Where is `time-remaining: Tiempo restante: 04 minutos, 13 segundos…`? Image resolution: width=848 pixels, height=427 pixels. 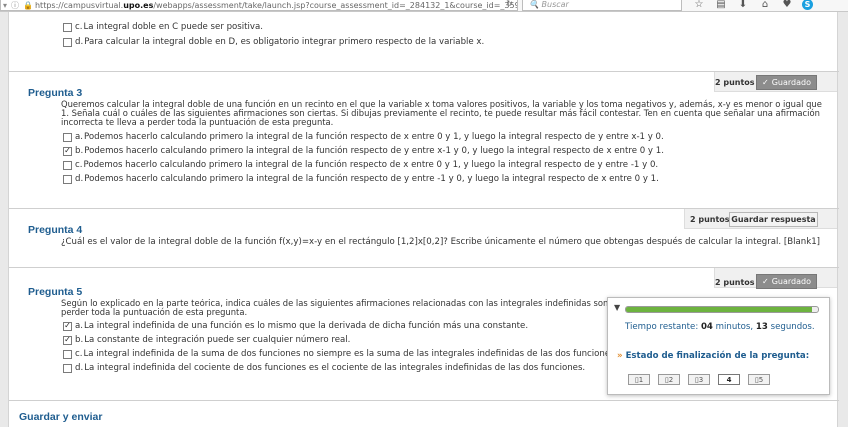 time-remaining: Tiempo restante: 04 minutos, 13 segundos… is located at coordinates (720, 327).